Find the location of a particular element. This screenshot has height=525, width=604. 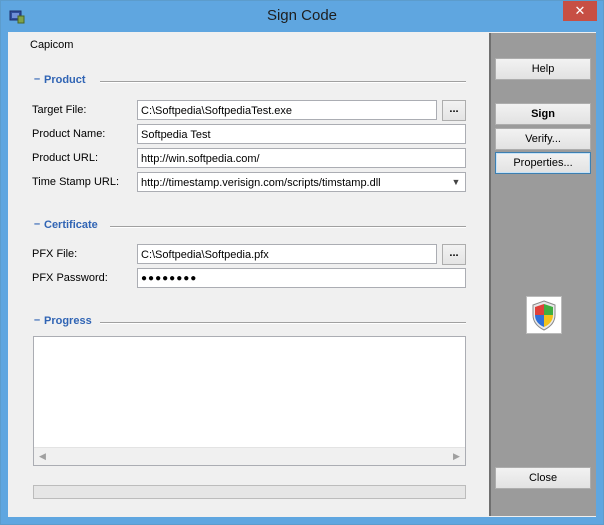

title-bar: Sign Code ✕ is located at coordinates (302, 16).